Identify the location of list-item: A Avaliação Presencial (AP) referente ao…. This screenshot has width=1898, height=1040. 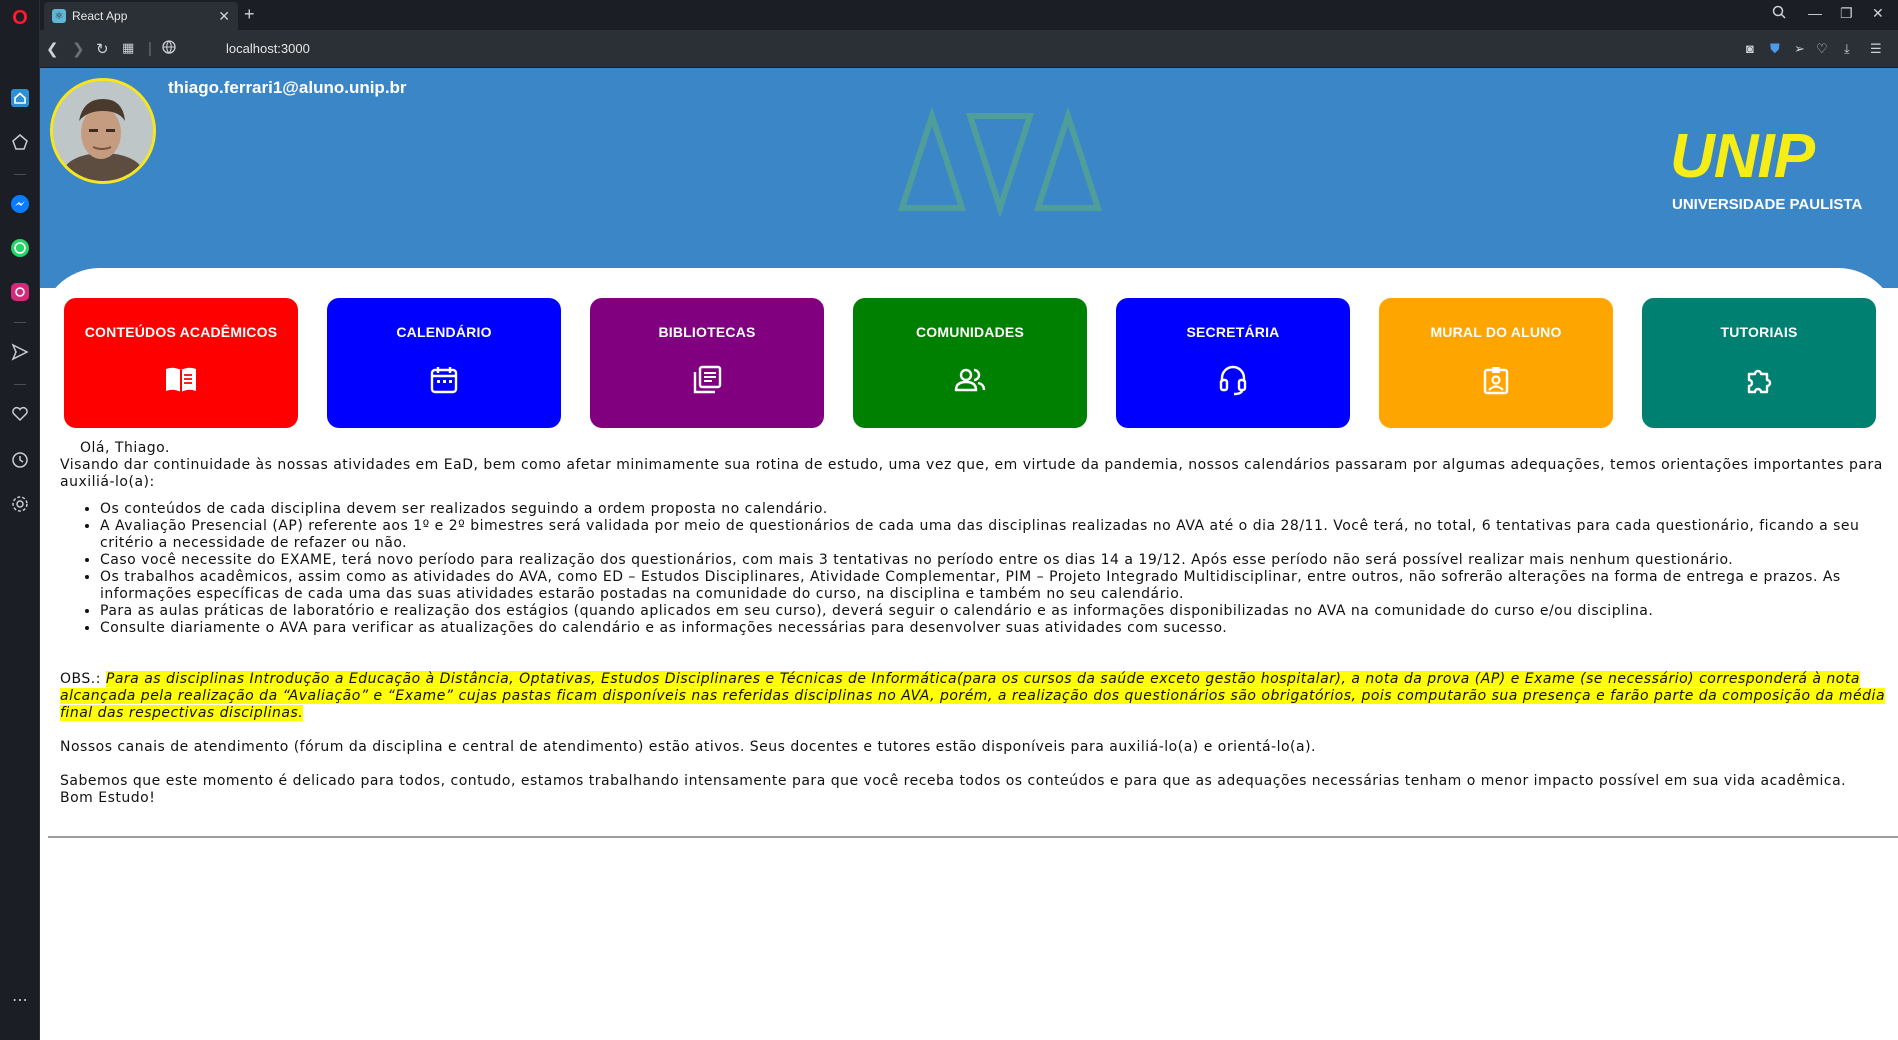
(998, 535).